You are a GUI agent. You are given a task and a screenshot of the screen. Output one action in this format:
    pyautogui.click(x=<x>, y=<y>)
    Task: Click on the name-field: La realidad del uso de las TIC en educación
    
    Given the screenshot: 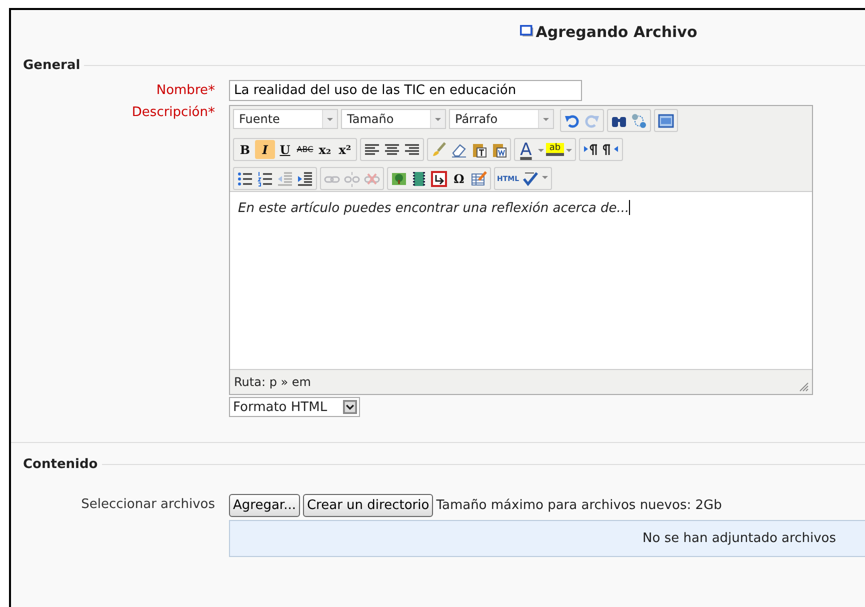 What is the action you would take?
    pyautogui.click(x=405, y=90)
    